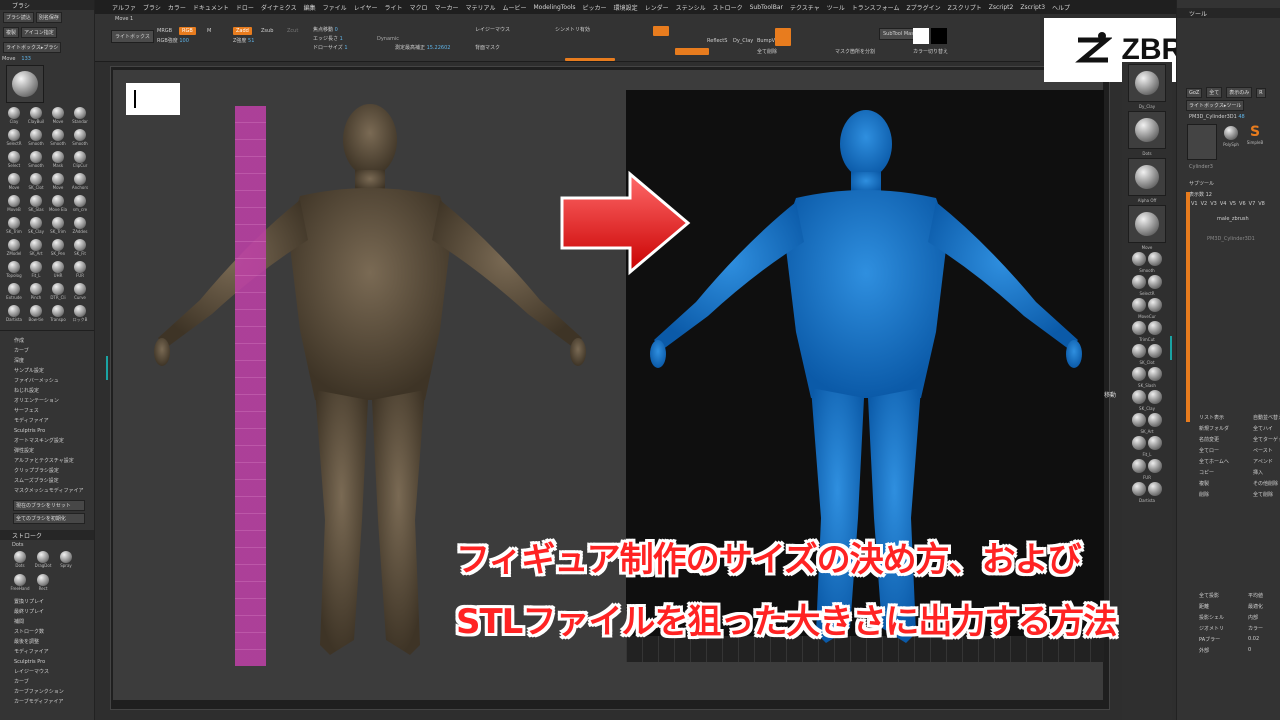 The image size is (1280, 720). What do you see at coordinates (1032, 7) in the screenshot?
I see `menu-item: Zscript3` at bounding box center [1032, 7].